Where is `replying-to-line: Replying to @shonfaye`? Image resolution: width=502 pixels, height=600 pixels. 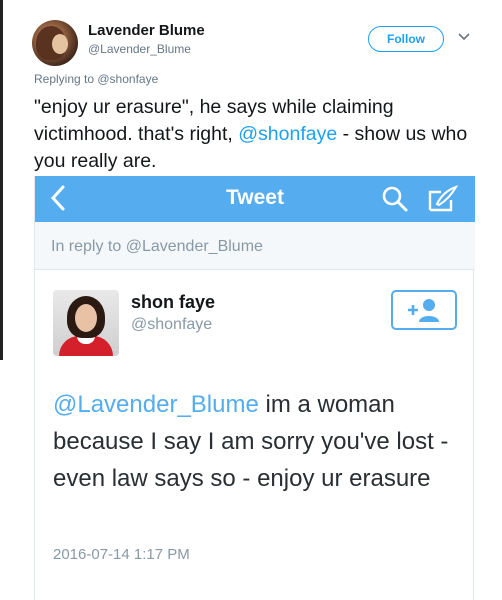 replying-to-line: Replying to @shonfaye is located at coordinates (96, 79).